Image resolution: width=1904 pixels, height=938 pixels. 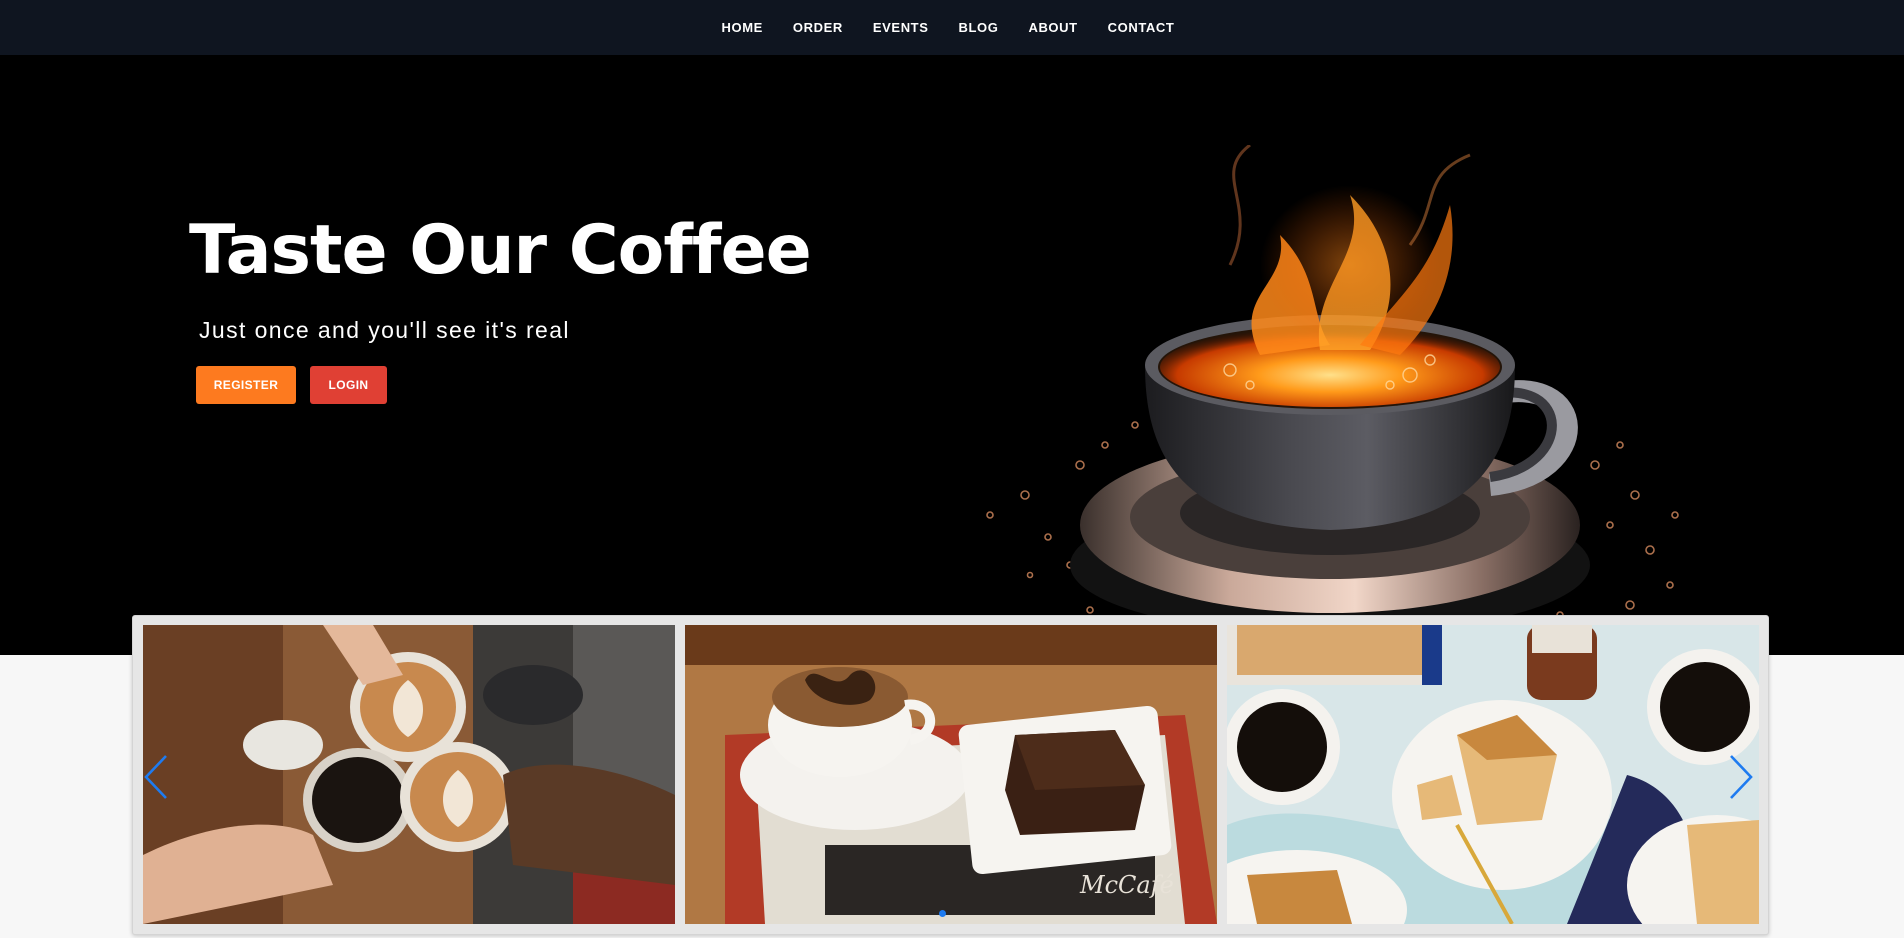 I want to click on chevron-right-icon, so click(x=1741, y=777).